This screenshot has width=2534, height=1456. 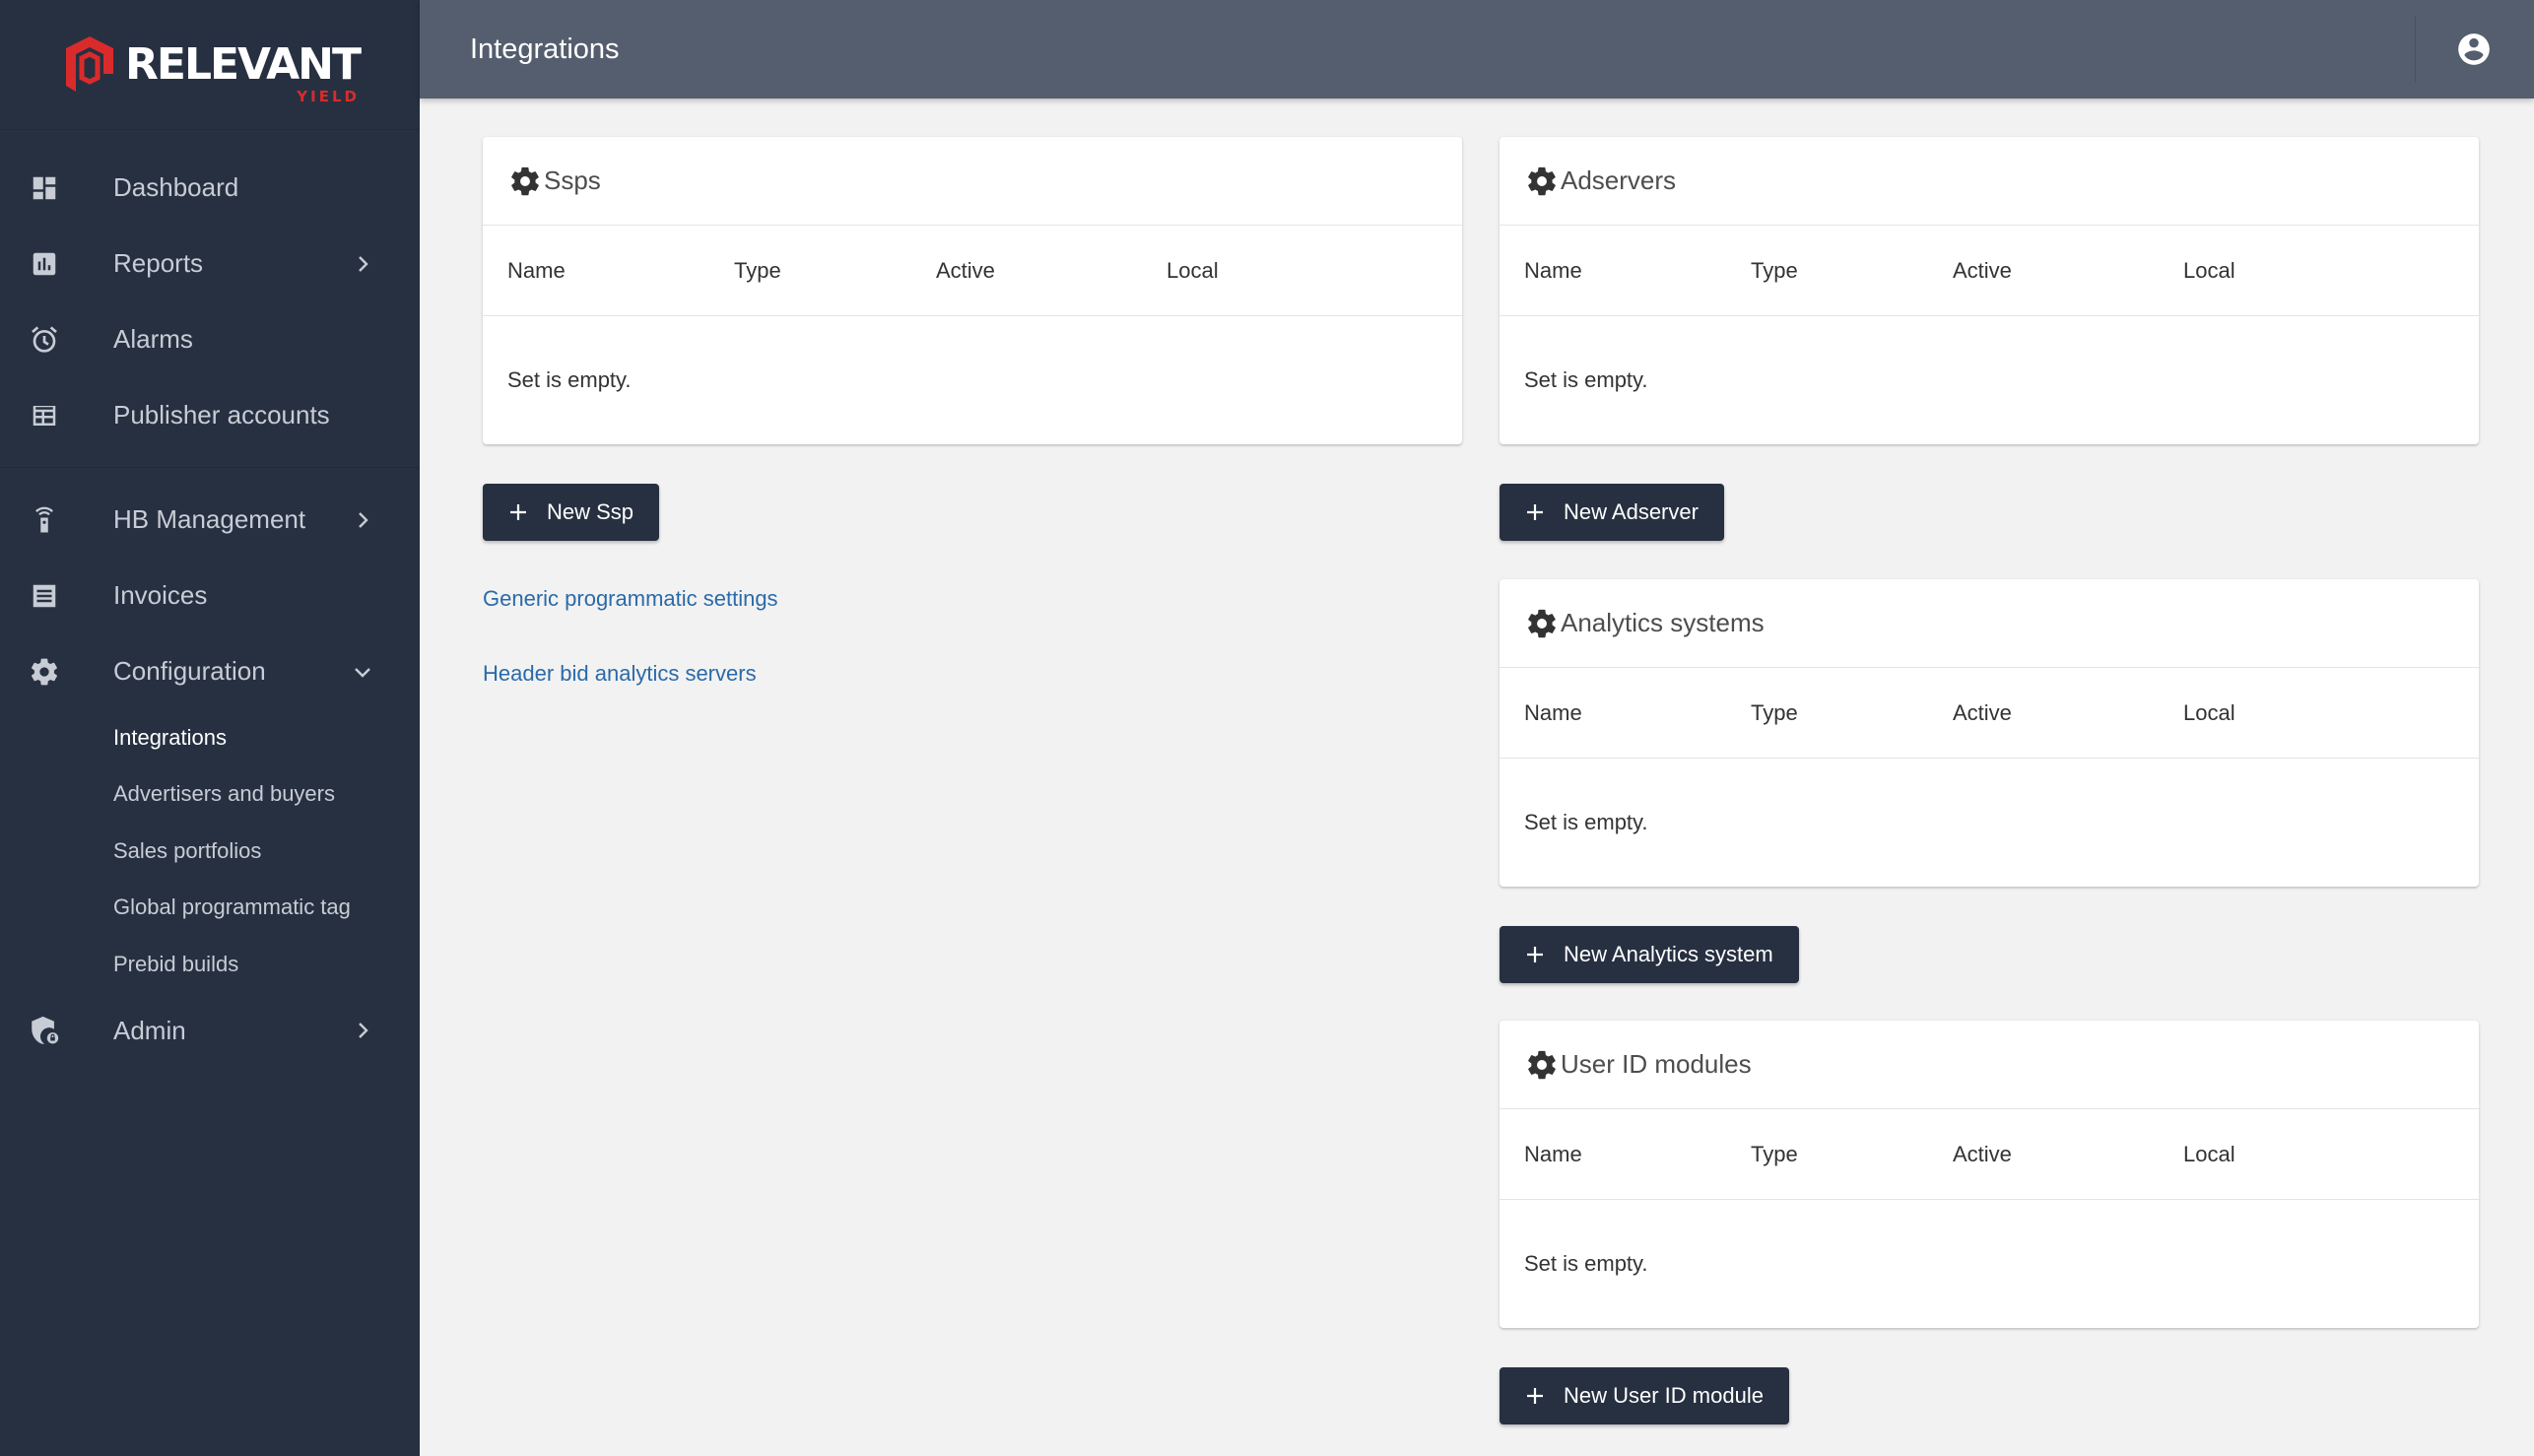 I want to click on sidebar-item-alarms: Alarms, so click(x=210, y=339).